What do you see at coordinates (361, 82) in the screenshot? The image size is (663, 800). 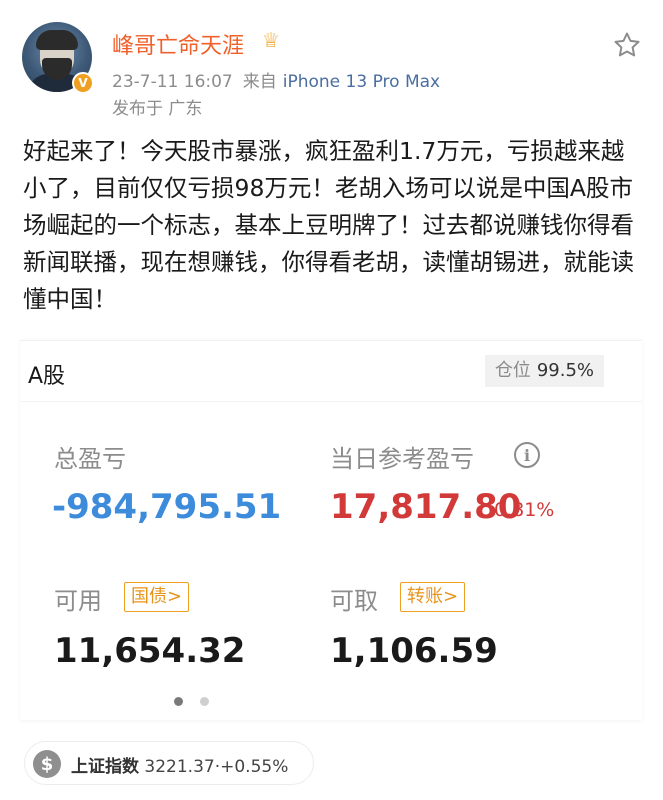 I see `device-link: iPhone 13 Pro Max` at bounding box center [361, 82].